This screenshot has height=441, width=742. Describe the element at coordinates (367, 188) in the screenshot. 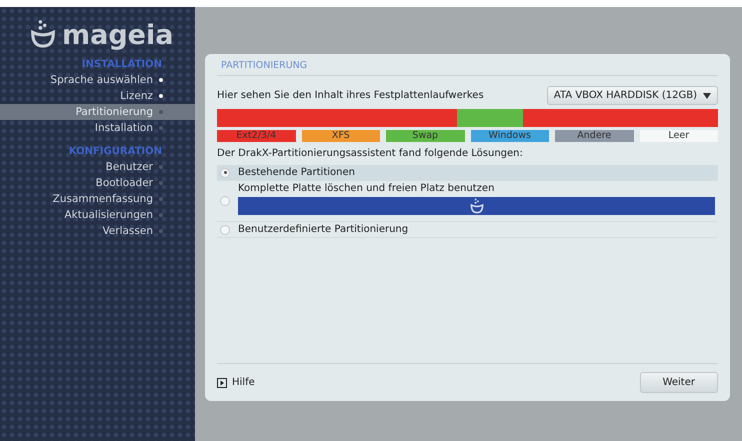

I see `option-label: Komplette Platte löschen und freien Platz benutzen` at that location.